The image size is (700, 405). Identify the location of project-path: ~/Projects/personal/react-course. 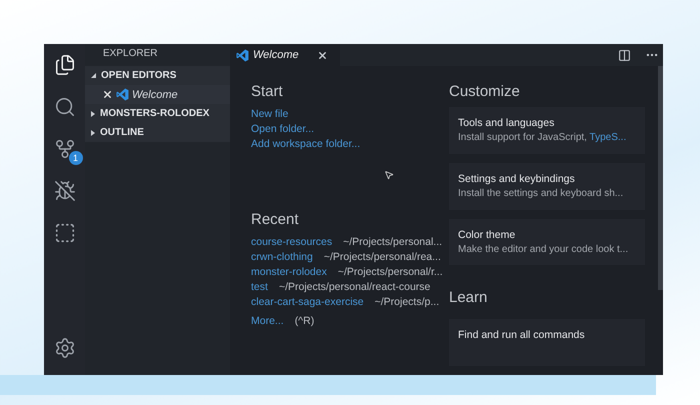
(354, 287).